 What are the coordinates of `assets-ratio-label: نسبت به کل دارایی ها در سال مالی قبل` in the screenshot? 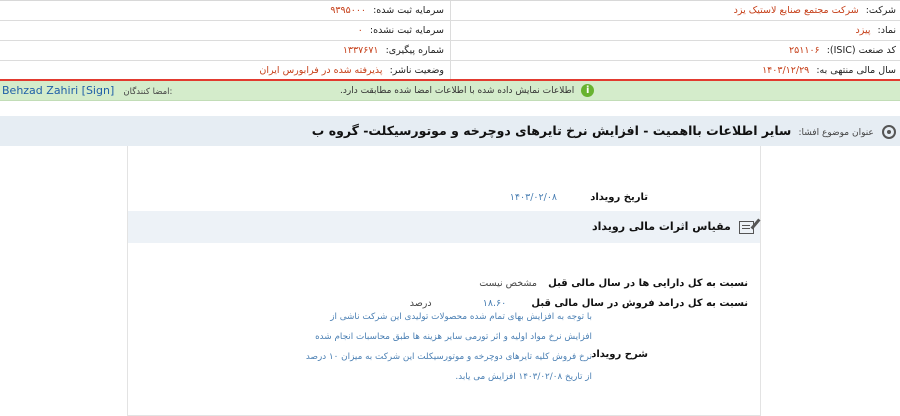 It's located at (648, 283).